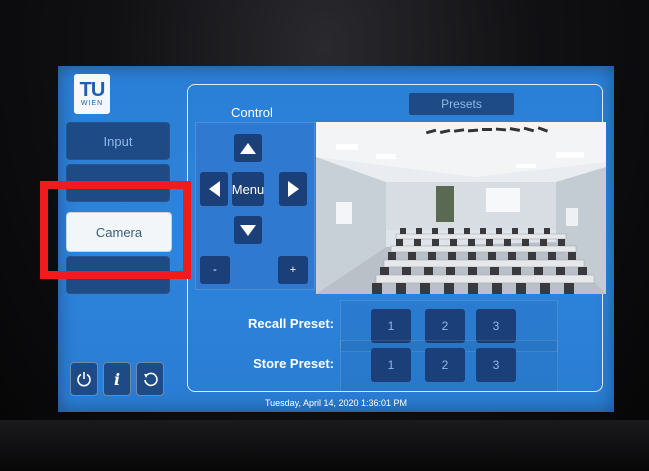 The width and height of the screenshot is (649, 471). I want to click on menu-button-label: Menu, so click(248, 189).